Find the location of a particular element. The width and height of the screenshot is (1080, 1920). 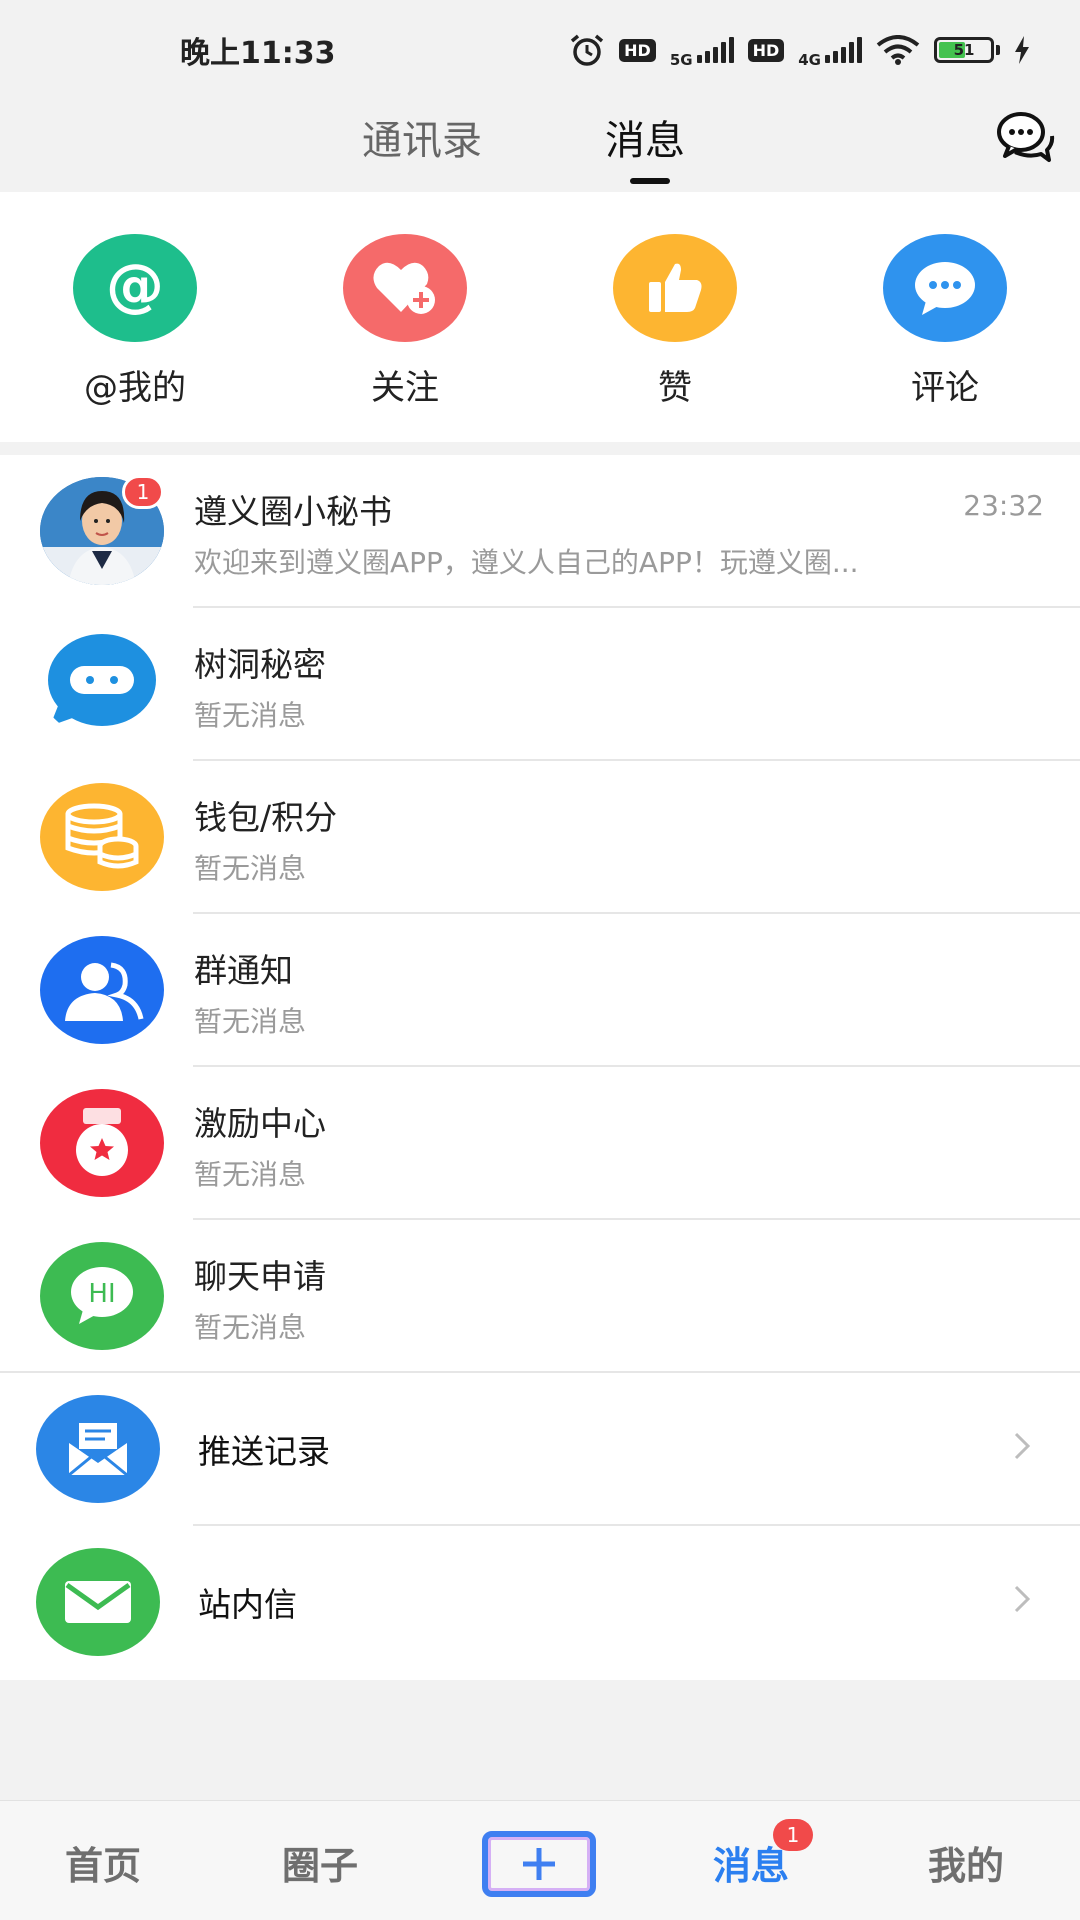

wifi-icon is located at coordinates (898, 50).